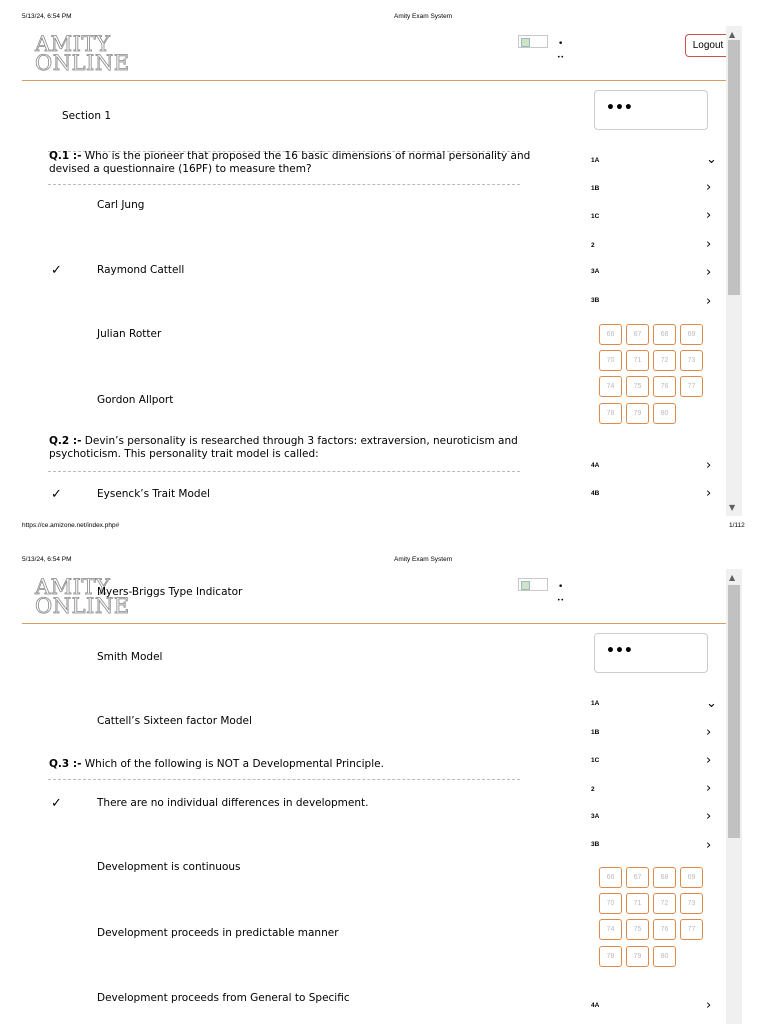  Describe the element at coordinates (595, 493) in the screenshot. I see `nav-item-4b: 4B` at that location.